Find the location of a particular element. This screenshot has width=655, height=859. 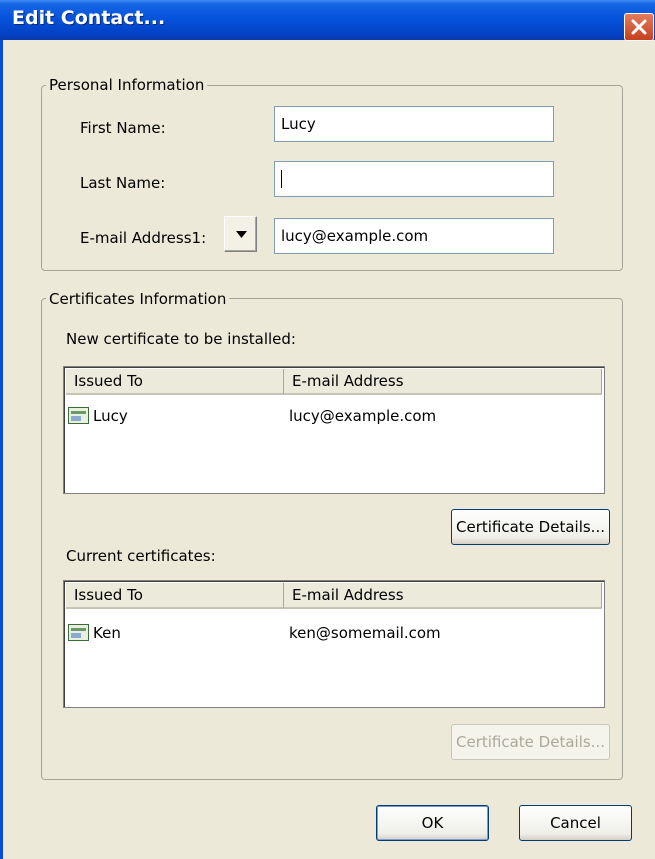

dropdown-arrow-icon is located at coordinates (241, 234).